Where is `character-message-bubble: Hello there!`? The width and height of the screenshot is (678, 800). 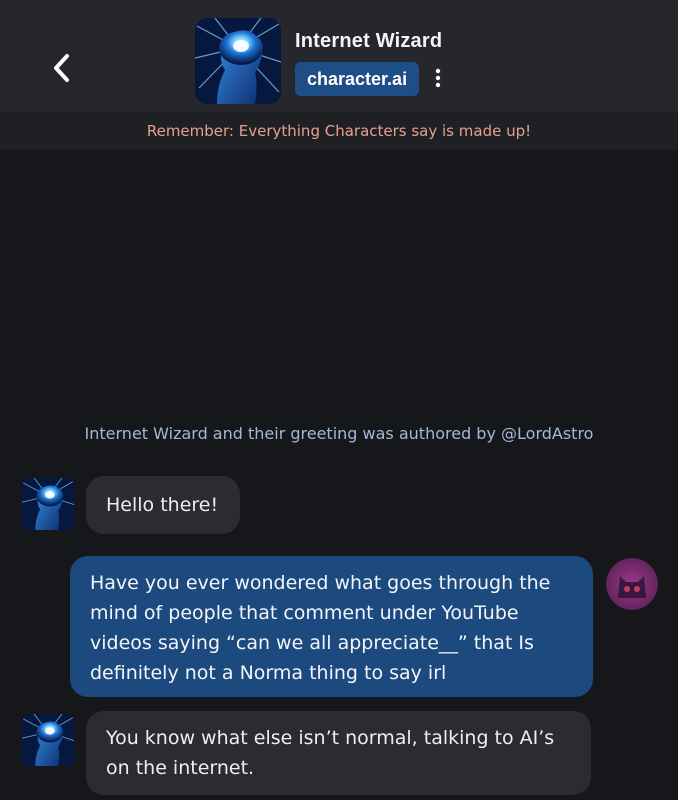 character-message-bubble: Hello there! is located at coordinates (163, 505).